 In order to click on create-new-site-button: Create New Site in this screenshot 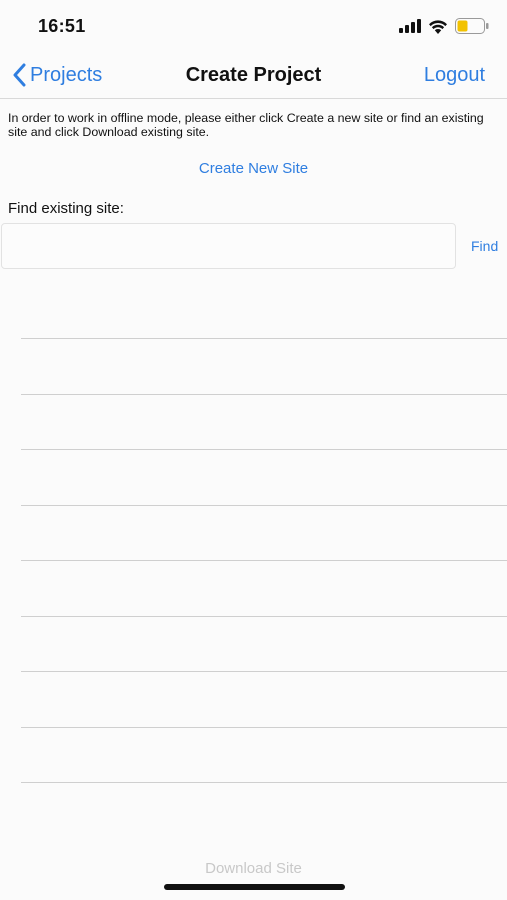, I will do `click(253, 168)`.